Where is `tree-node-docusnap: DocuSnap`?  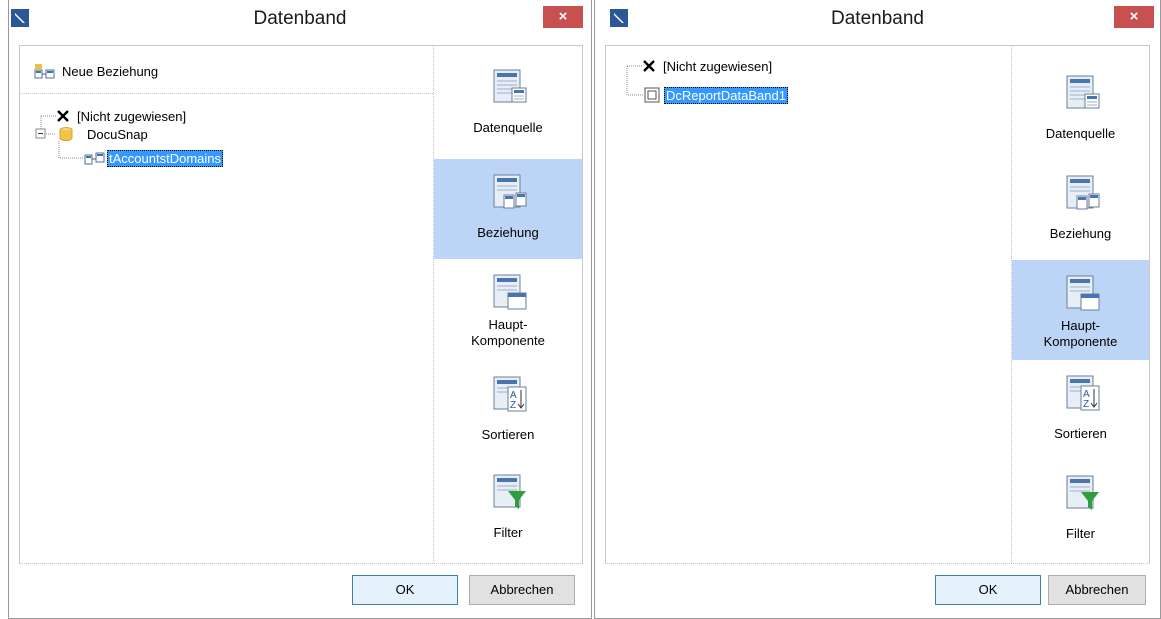 tree-node-docusnap: DocuSnap is located at coordinates (103, 134).